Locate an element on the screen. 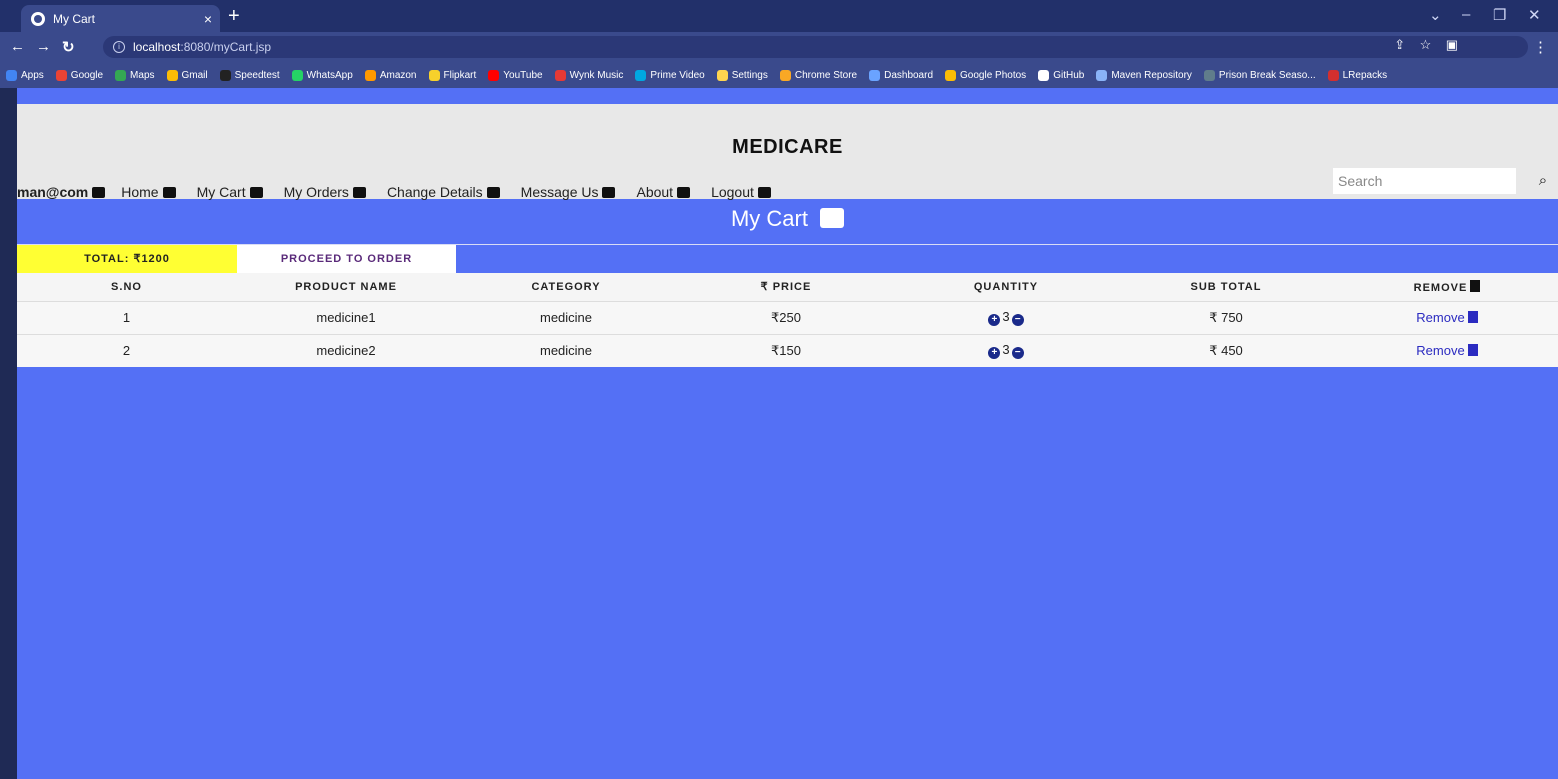 This screenshot has height=779, width=1558. bookmark-item: YouTube is located at coordinates (515, 75).